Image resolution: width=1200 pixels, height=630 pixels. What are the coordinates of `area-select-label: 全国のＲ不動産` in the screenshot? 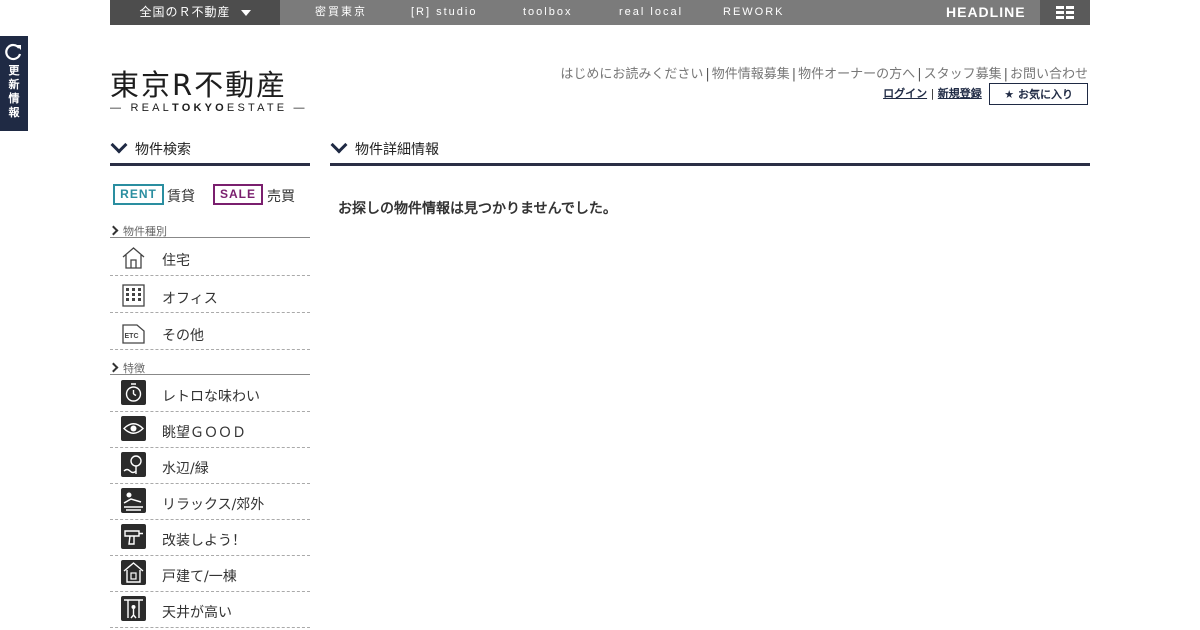 It's located at (185, 12).